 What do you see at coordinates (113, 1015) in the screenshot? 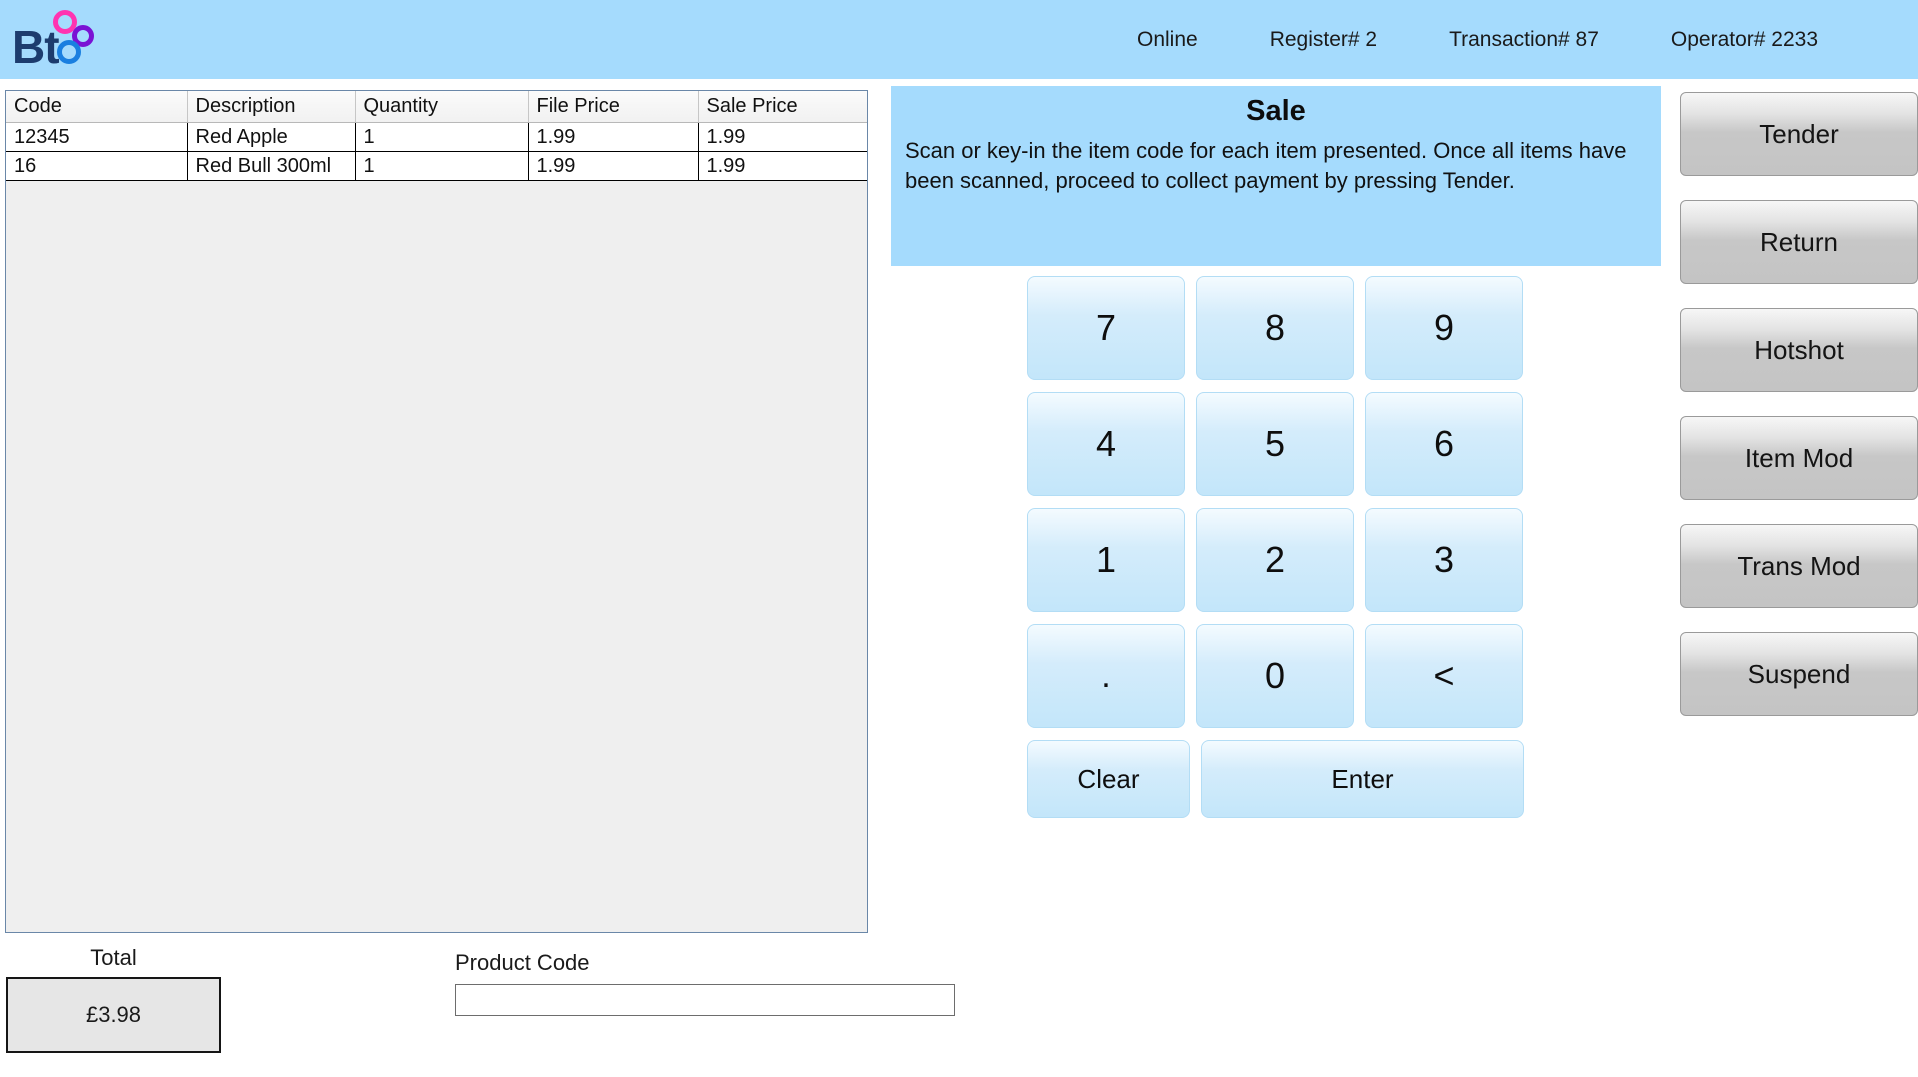
I see `total-value-box: £3.98` at bounding box center [113, 1015].